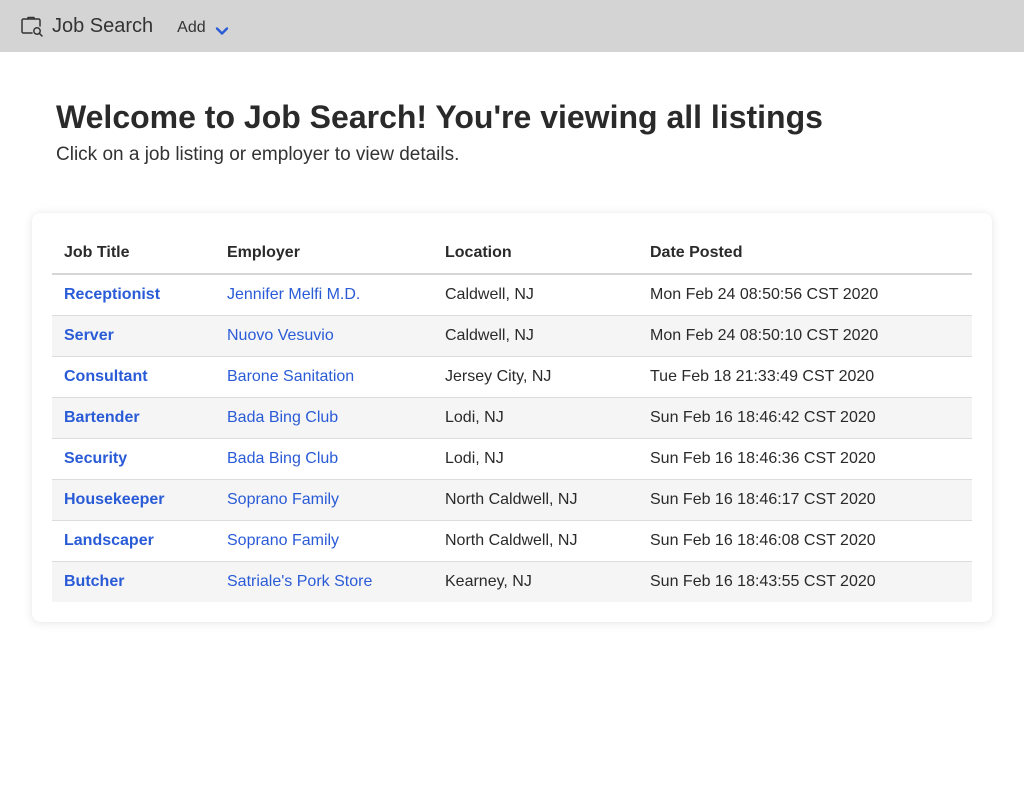 The height and width of the screenshot is (800, 1024). What do you see at coordinates (324, 254) in the screenshot?
I see `column-header-employer: Employer` at bounding box center [324, 254].